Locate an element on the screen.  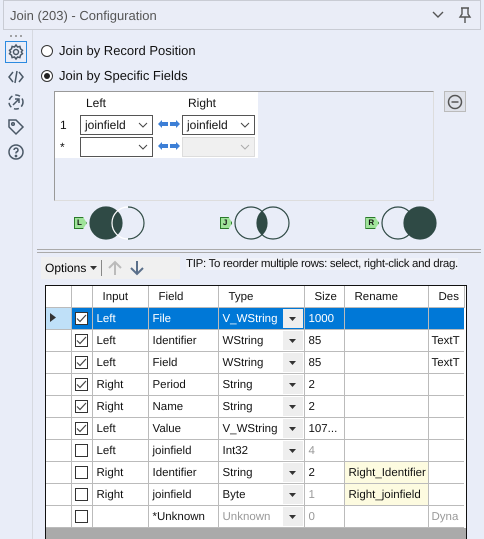
table-cell: *Unknown is located at coordinates (178, 516).